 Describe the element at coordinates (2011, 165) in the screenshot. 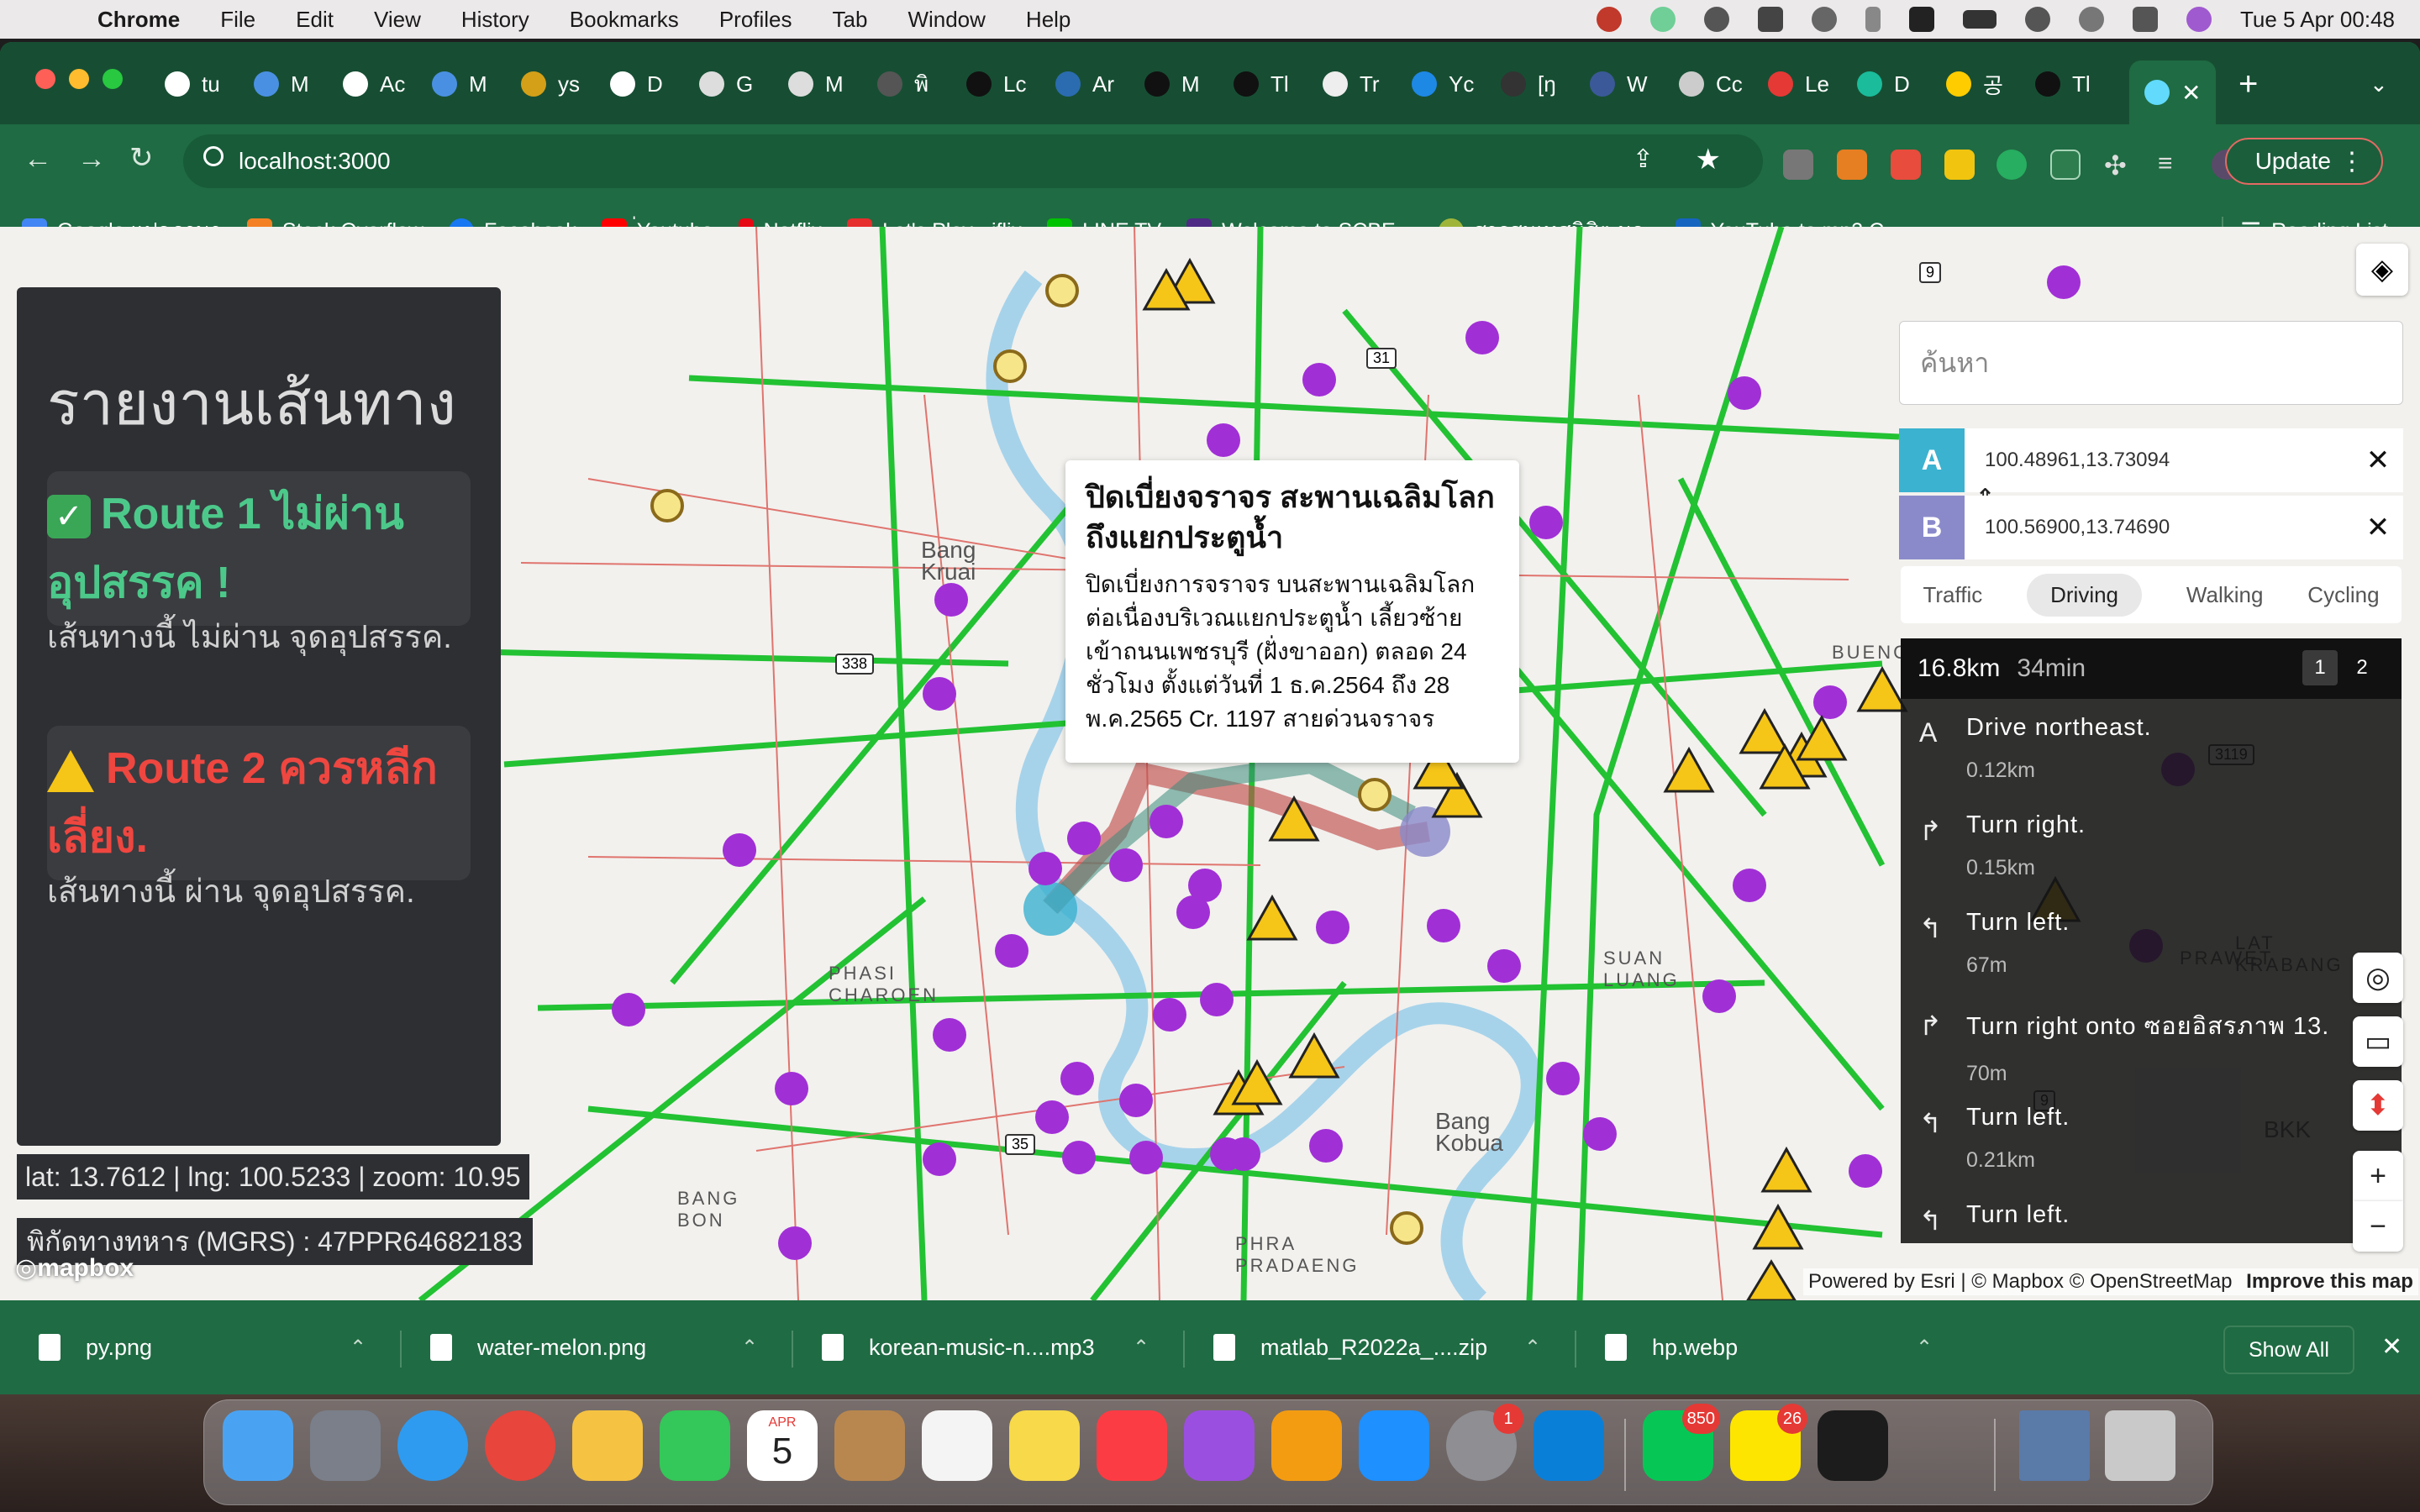

I see `grammarly-extension-icon` at that location.